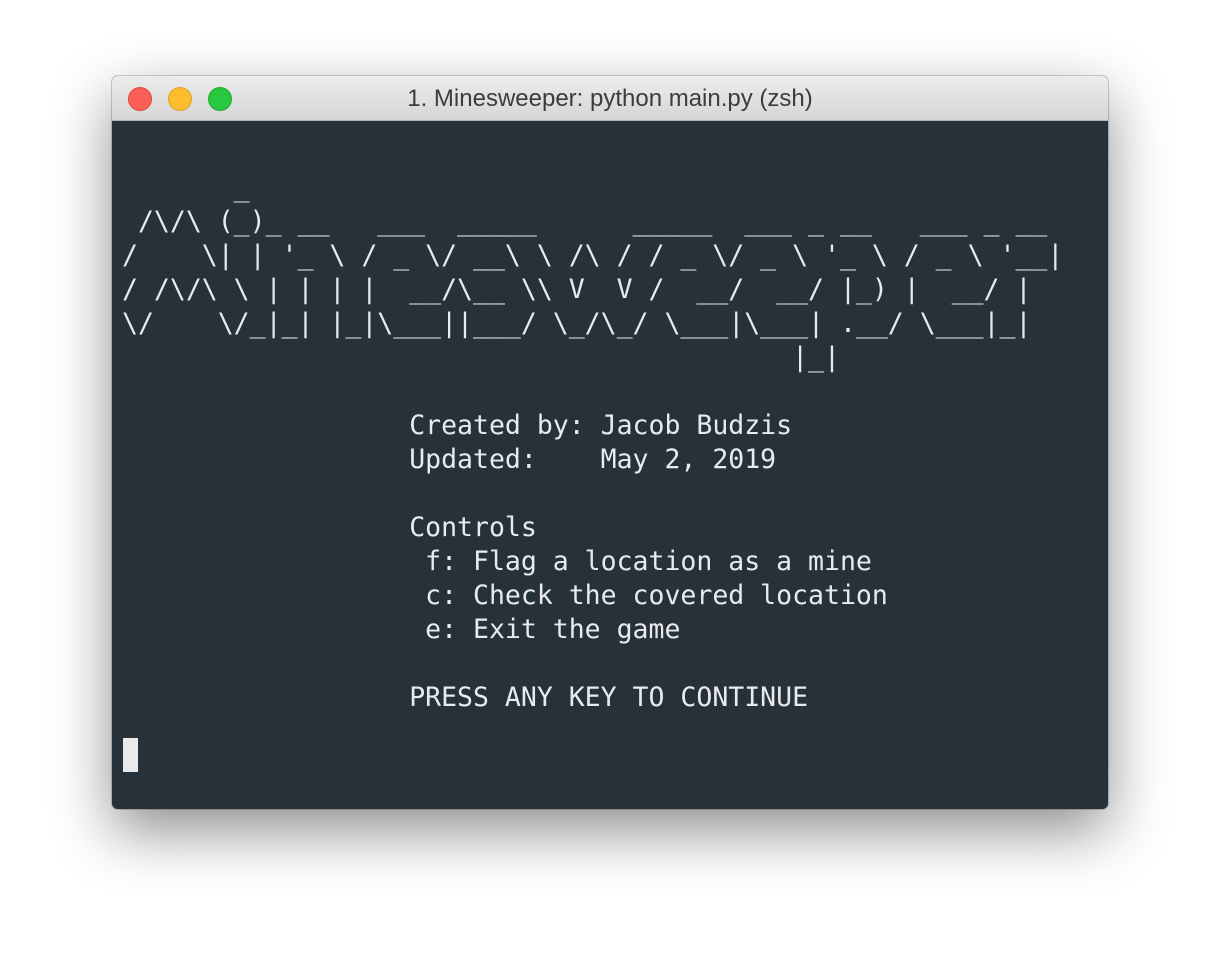 Image resolution: width=1220 pixels, height=958 pixels. Describe the element at coordinates (609, 697) in the screenshot. I see `press-any-key-prompt: PRESS ANY KEY TO CONTINUE` at that location.